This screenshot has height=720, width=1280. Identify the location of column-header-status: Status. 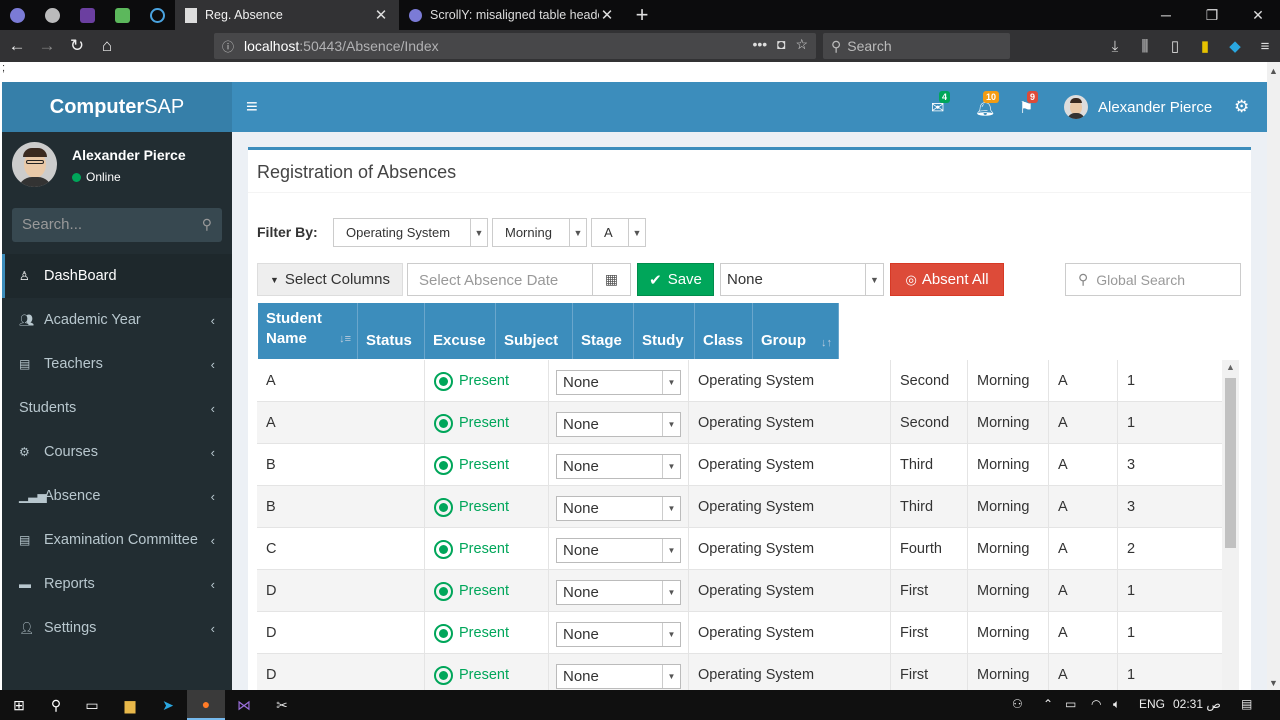
(391, 331).